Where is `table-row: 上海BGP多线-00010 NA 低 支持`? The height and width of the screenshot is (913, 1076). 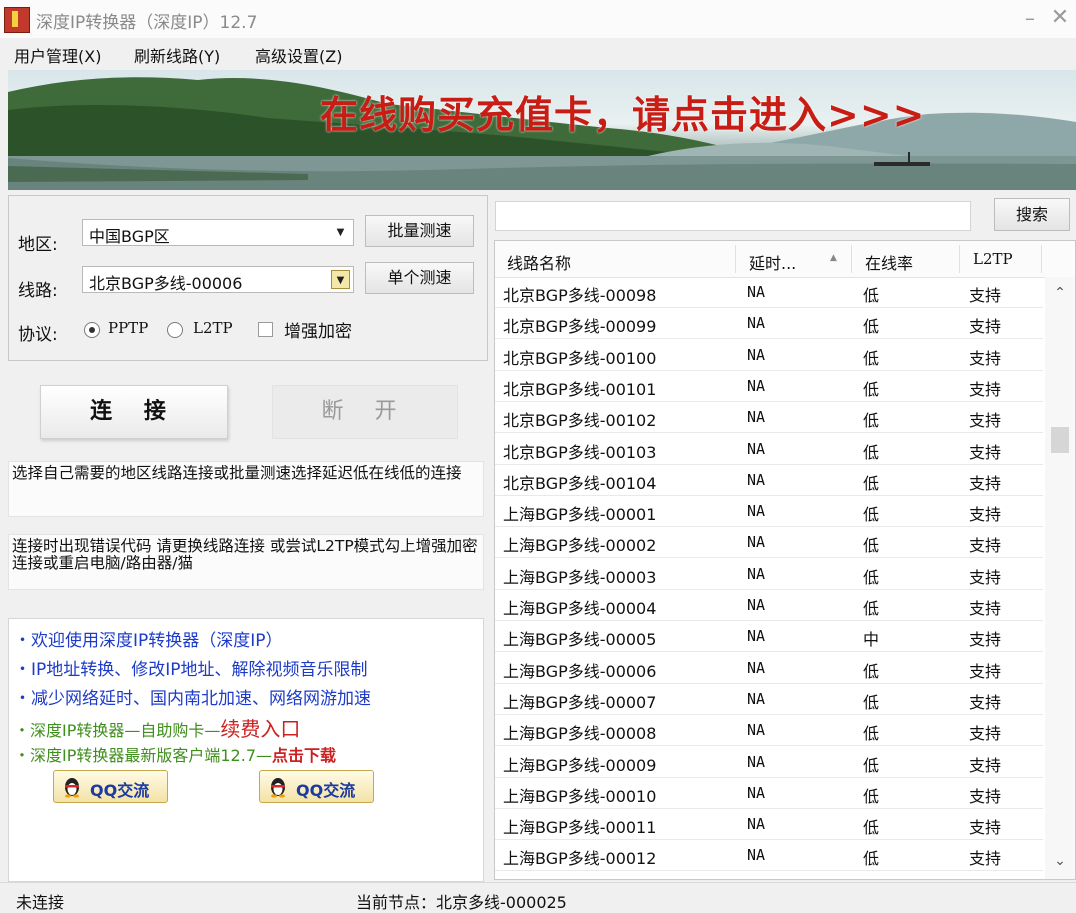 table-row: 上海BGP多线-00010 NA 低 支持 is located at coordinates (769, 793).